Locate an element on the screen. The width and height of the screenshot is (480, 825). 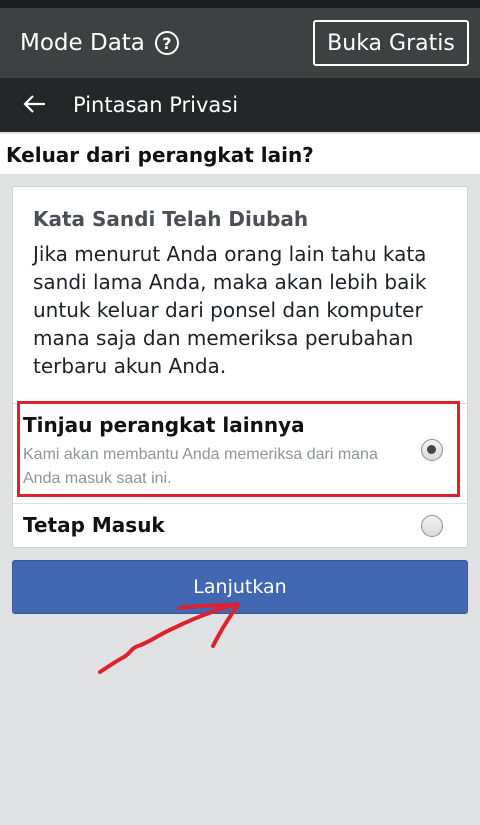
data-mode-label: Mode Data is located at coordinates (82, 43).